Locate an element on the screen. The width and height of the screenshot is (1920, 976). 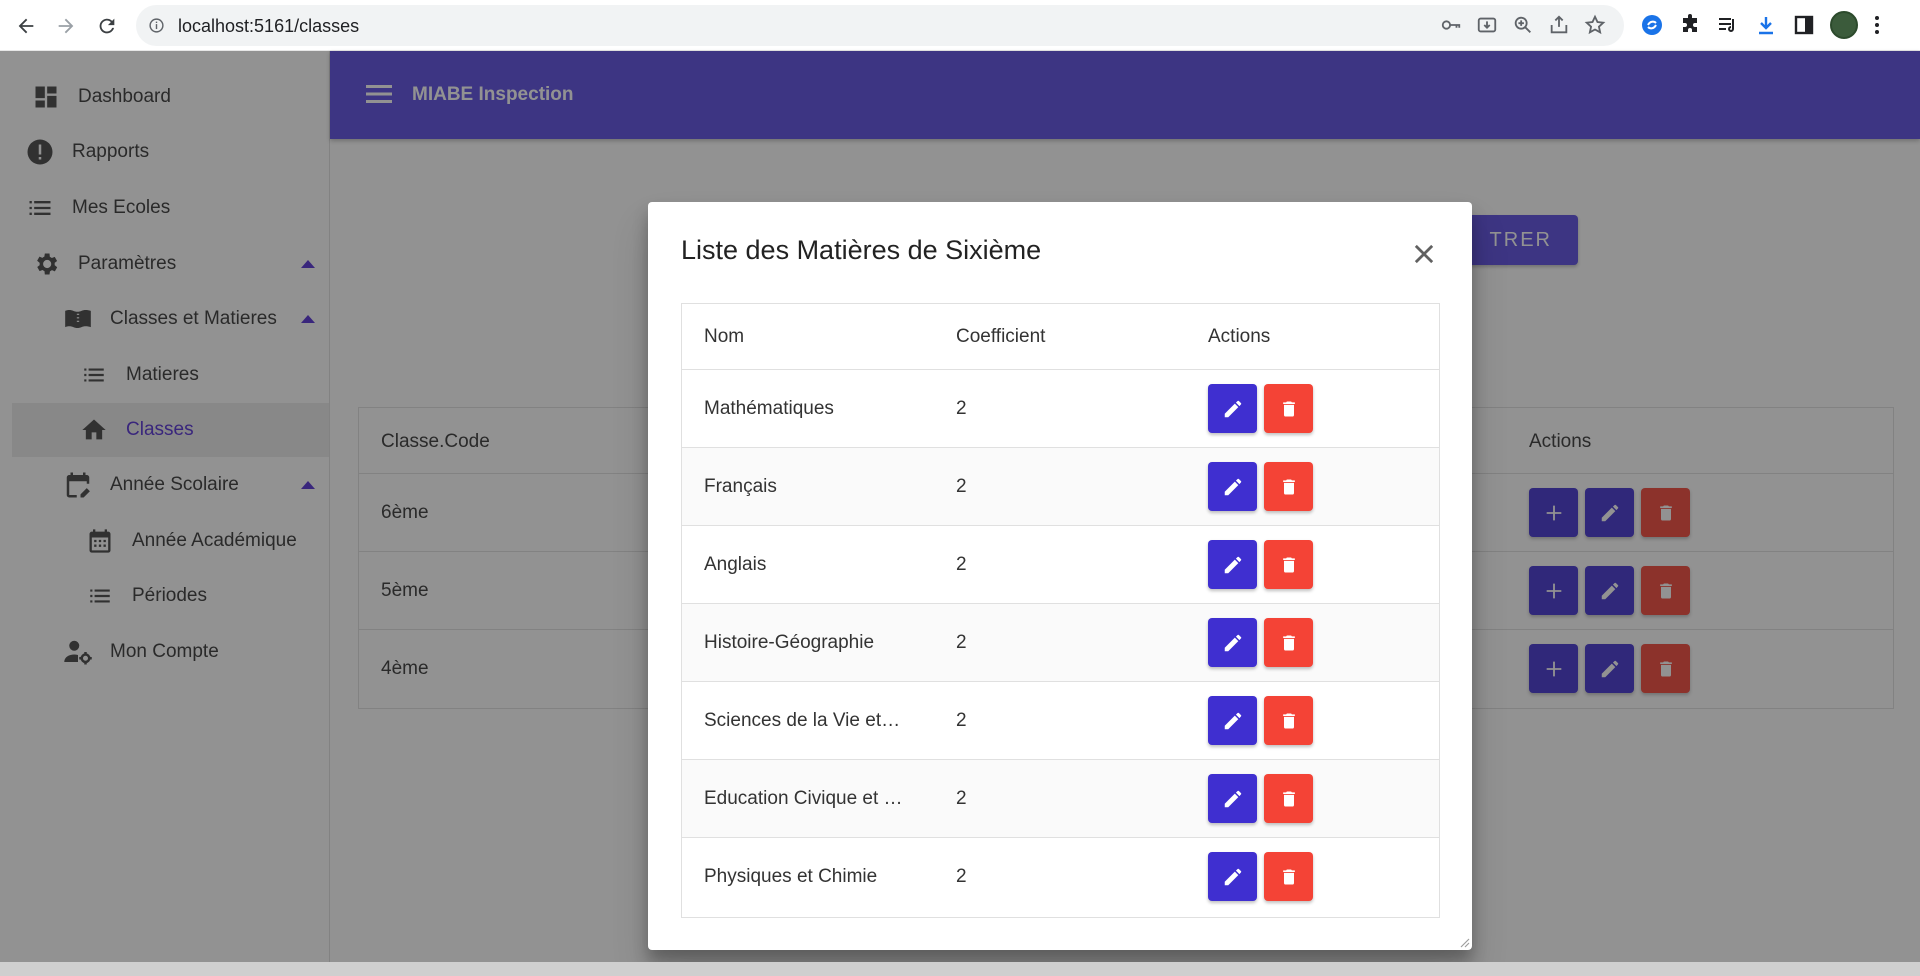
dialog-title: Liste des Matières de Sixième is located at coordinates (861, 250).